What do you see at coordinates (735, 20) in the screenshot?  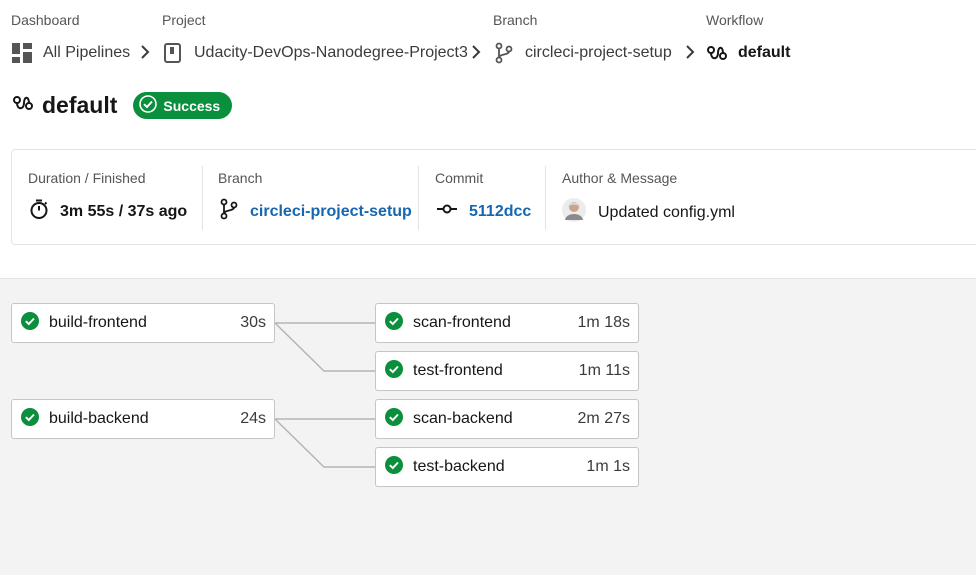 I see `breadcrumb-workflow-label: Workflow` at bounding box center [735, 20].